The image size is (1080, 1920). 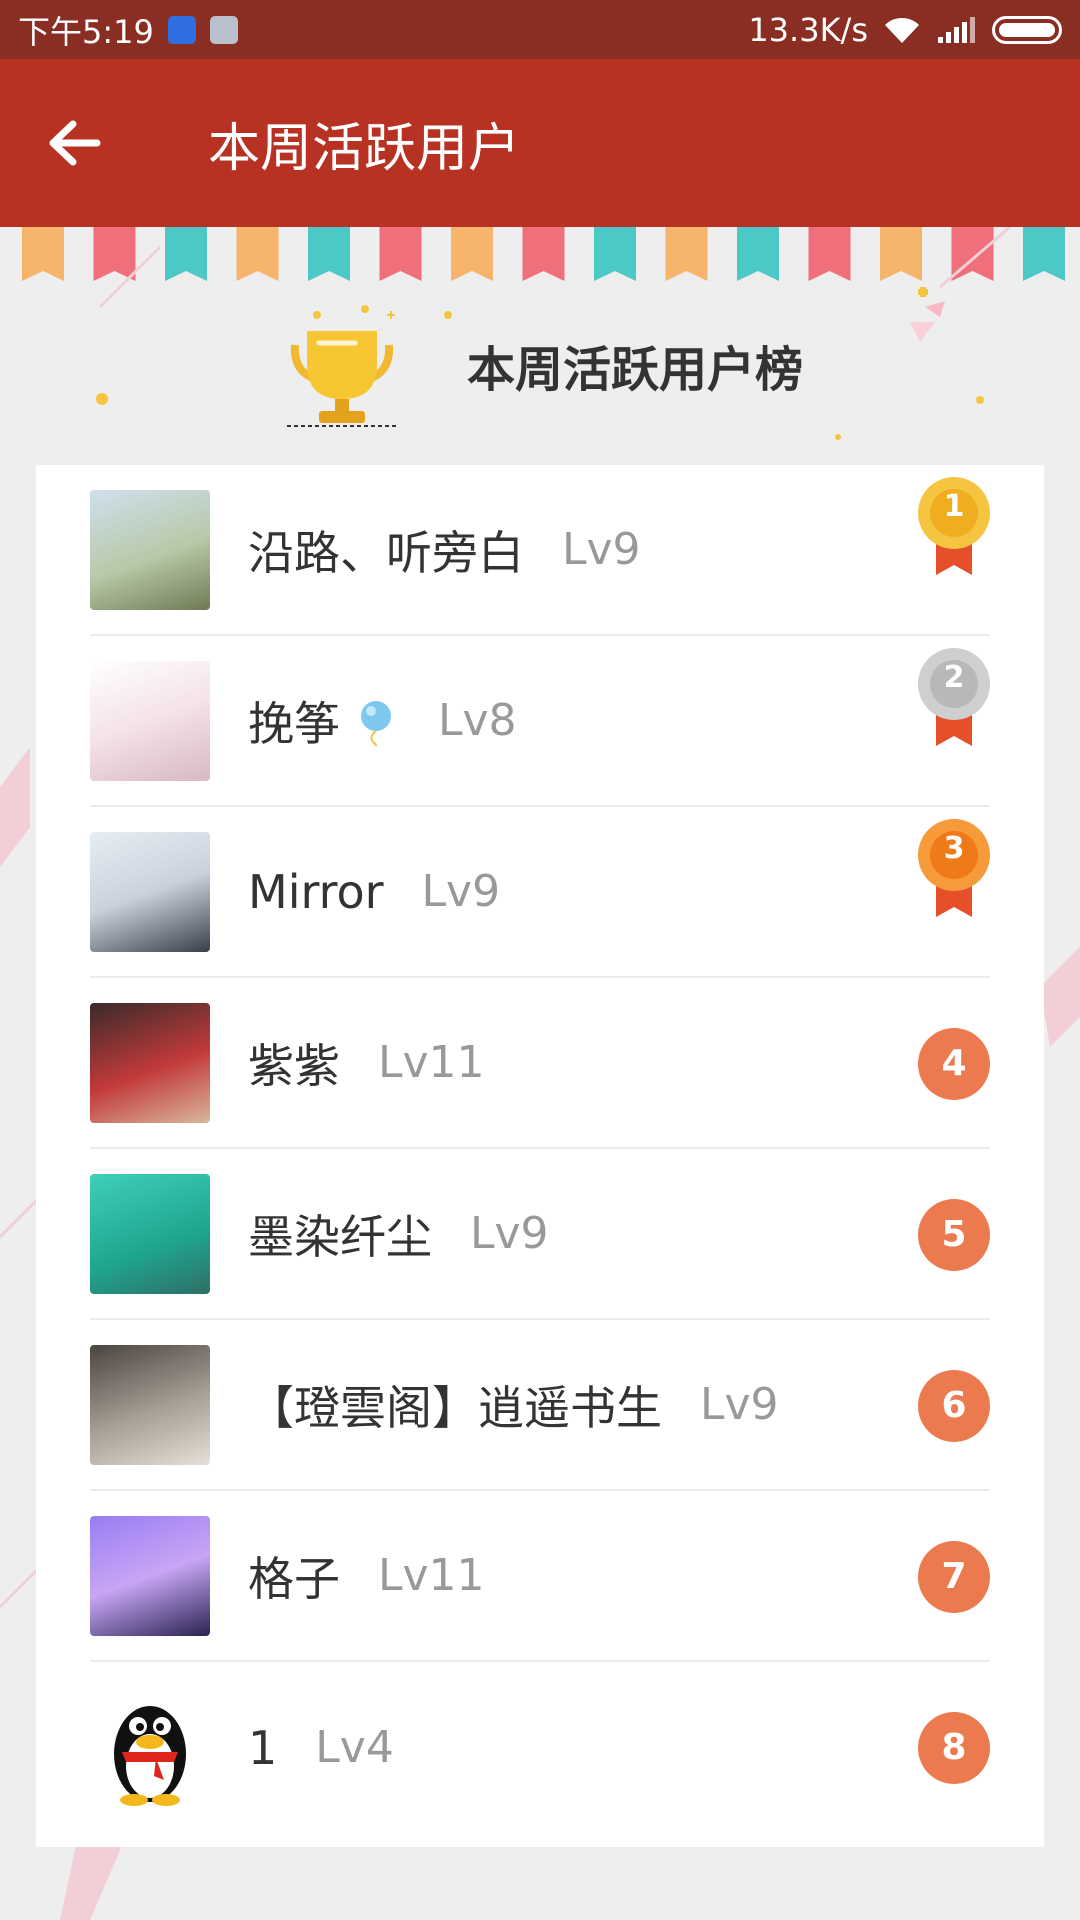 What do you see at coordinates (150, 1755) in the screenshot?
I see `qq-penguin-icon` at bounding box center [150, 1755].